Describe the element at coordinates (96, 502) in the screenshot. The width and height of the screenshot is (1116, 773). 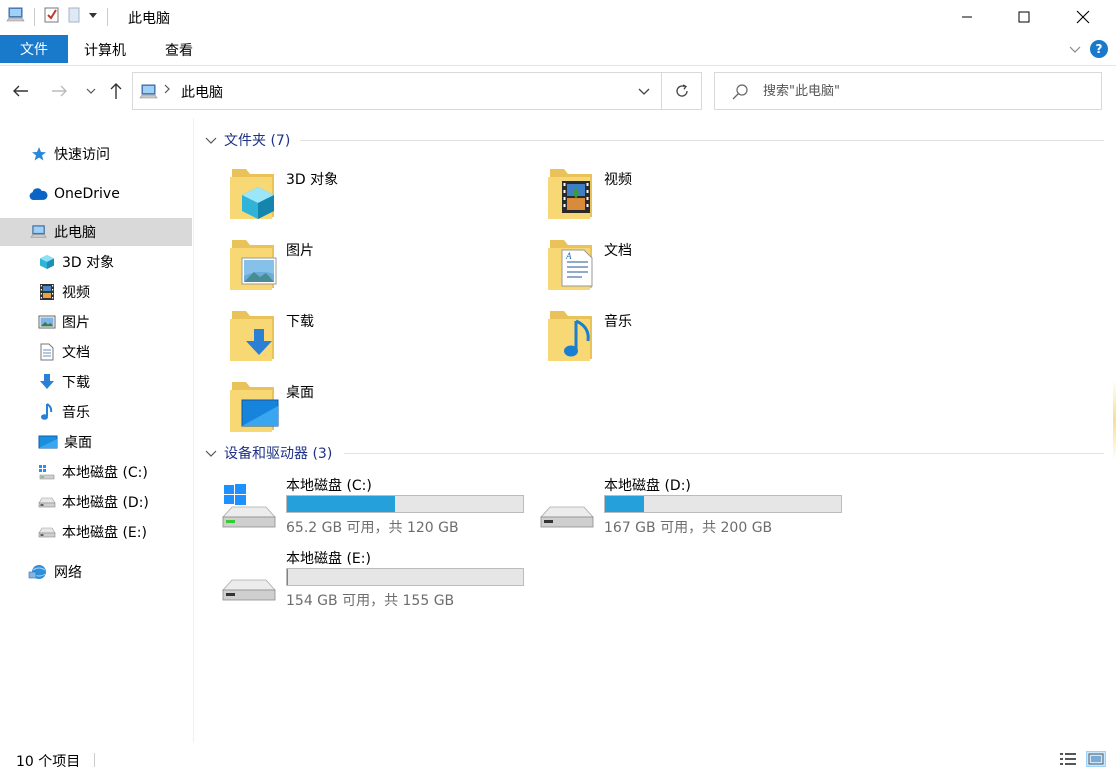
I see `sidebar-item-drive-d: 本地磁盘 (D:)` at that location.